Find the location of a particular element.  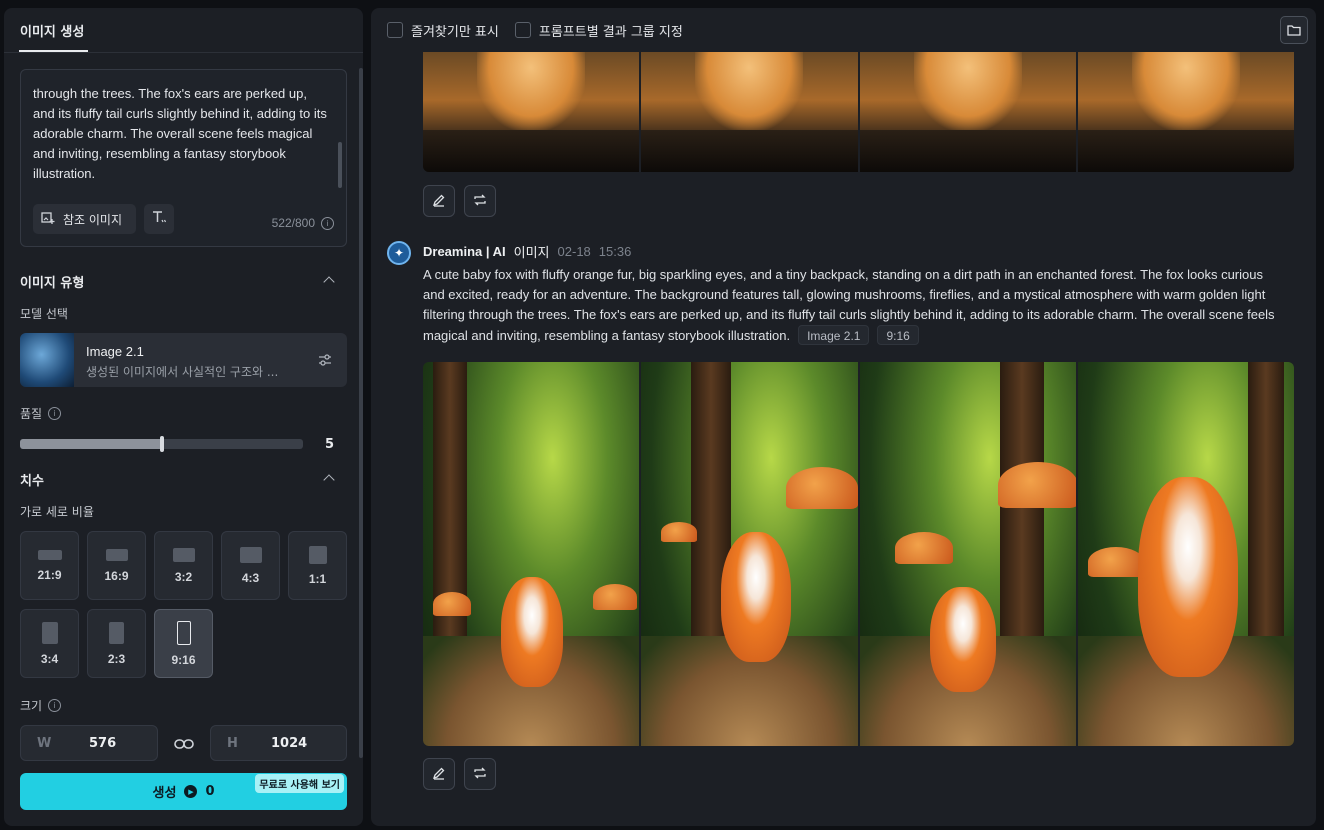

aspect-ratio-text: 가로 세로 비율 is located at coordinates (57, 512).